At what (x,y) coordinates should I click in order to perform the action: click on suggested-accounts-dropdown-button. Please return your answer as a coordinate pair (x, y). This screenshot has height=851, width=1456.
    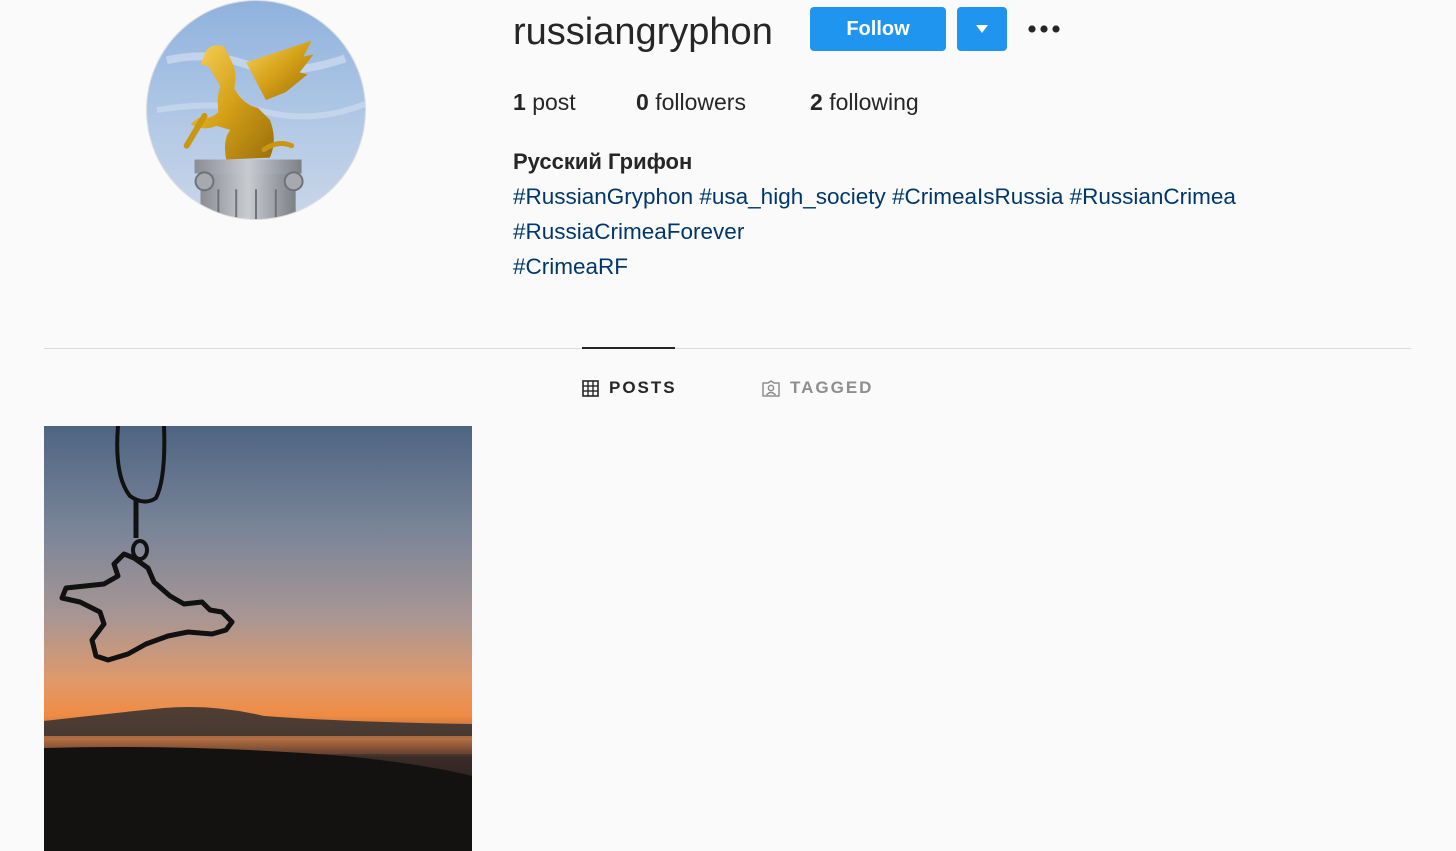
    Looking at the image, I should click on (982, 29).